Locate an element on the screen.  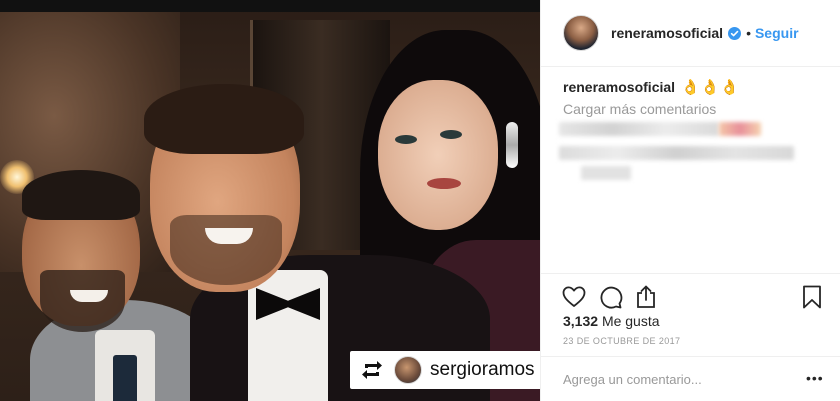
person-right-earring is located at coordinates (512, 145).